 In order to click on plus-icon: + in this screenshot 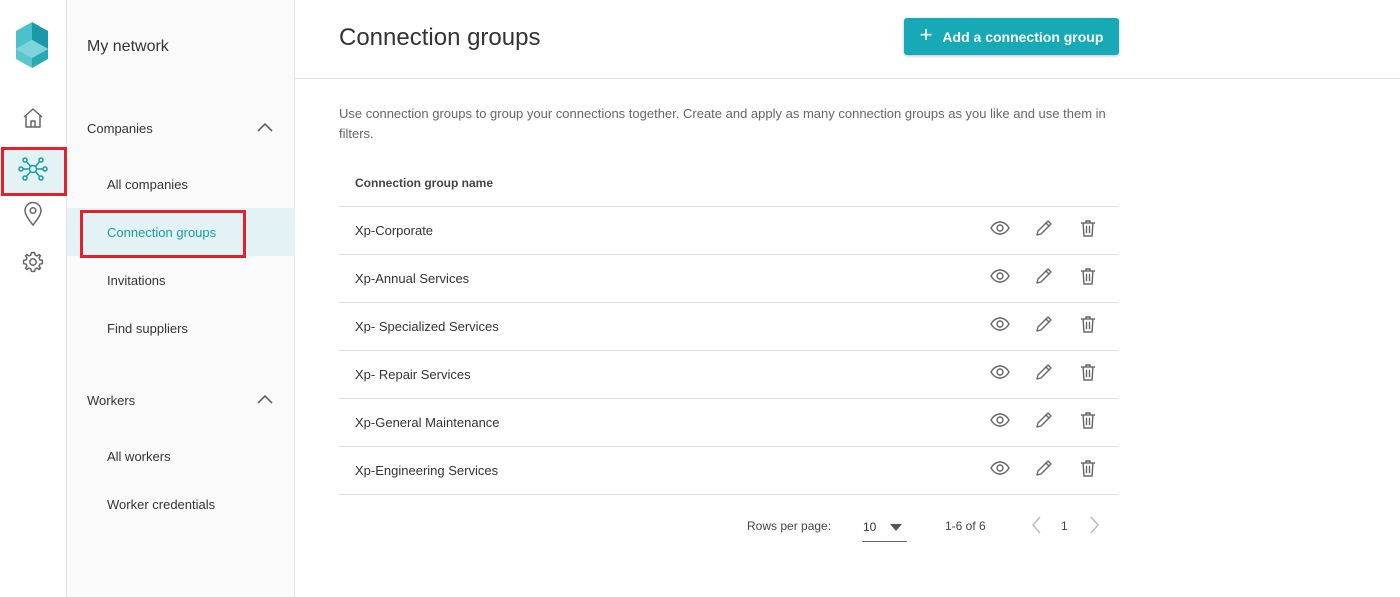, I will do `click(926, 34)`.